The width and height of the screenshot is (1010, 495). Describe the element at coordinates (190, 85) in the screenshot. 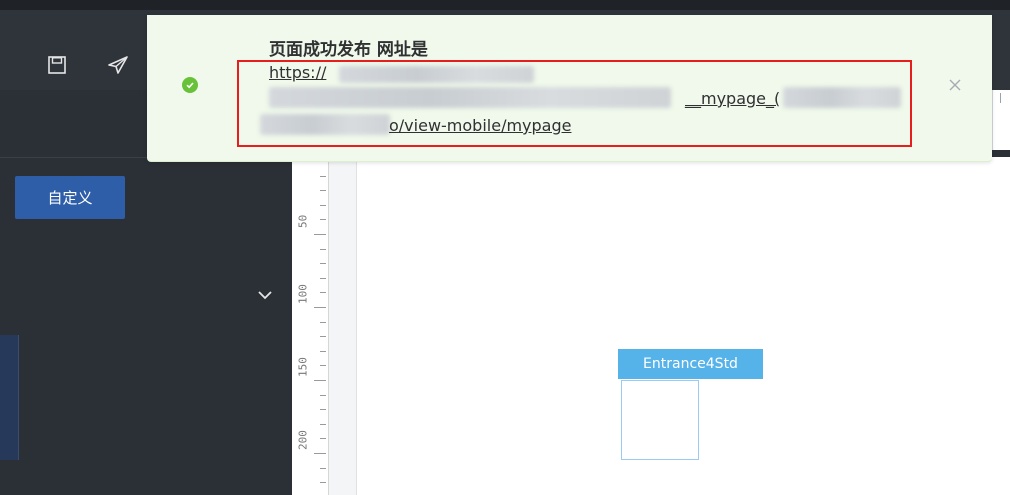

I see `check-circle-icon` at that location.